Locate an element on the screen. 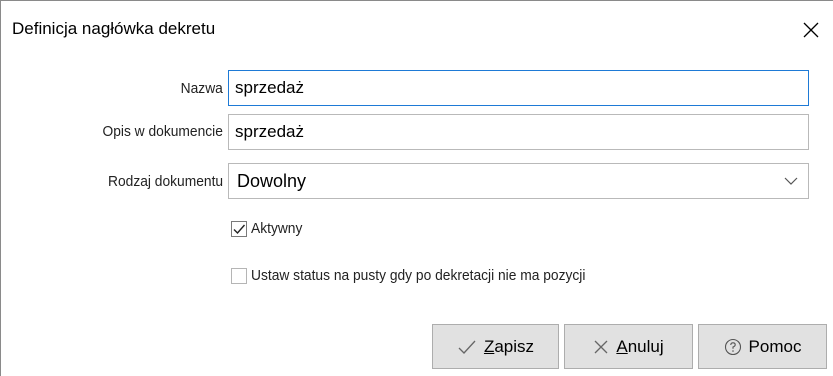  active-checkbox is located at coordinates (239, 228).